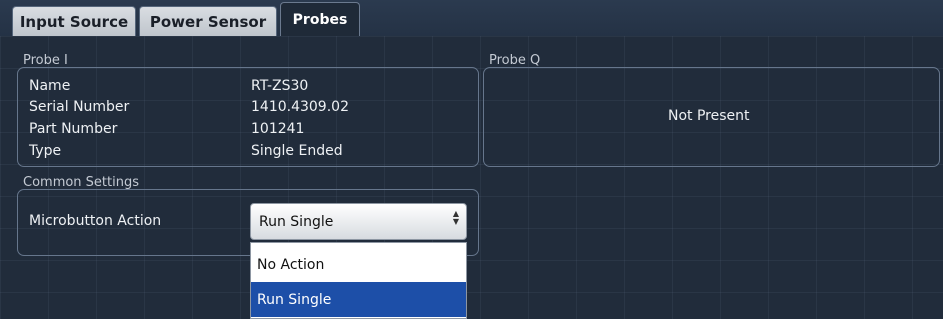  Describe the element at coordinates (358, 221) in the screenshot. I see `microbutton-action-select: Run Single ▲ ▼` at that location.